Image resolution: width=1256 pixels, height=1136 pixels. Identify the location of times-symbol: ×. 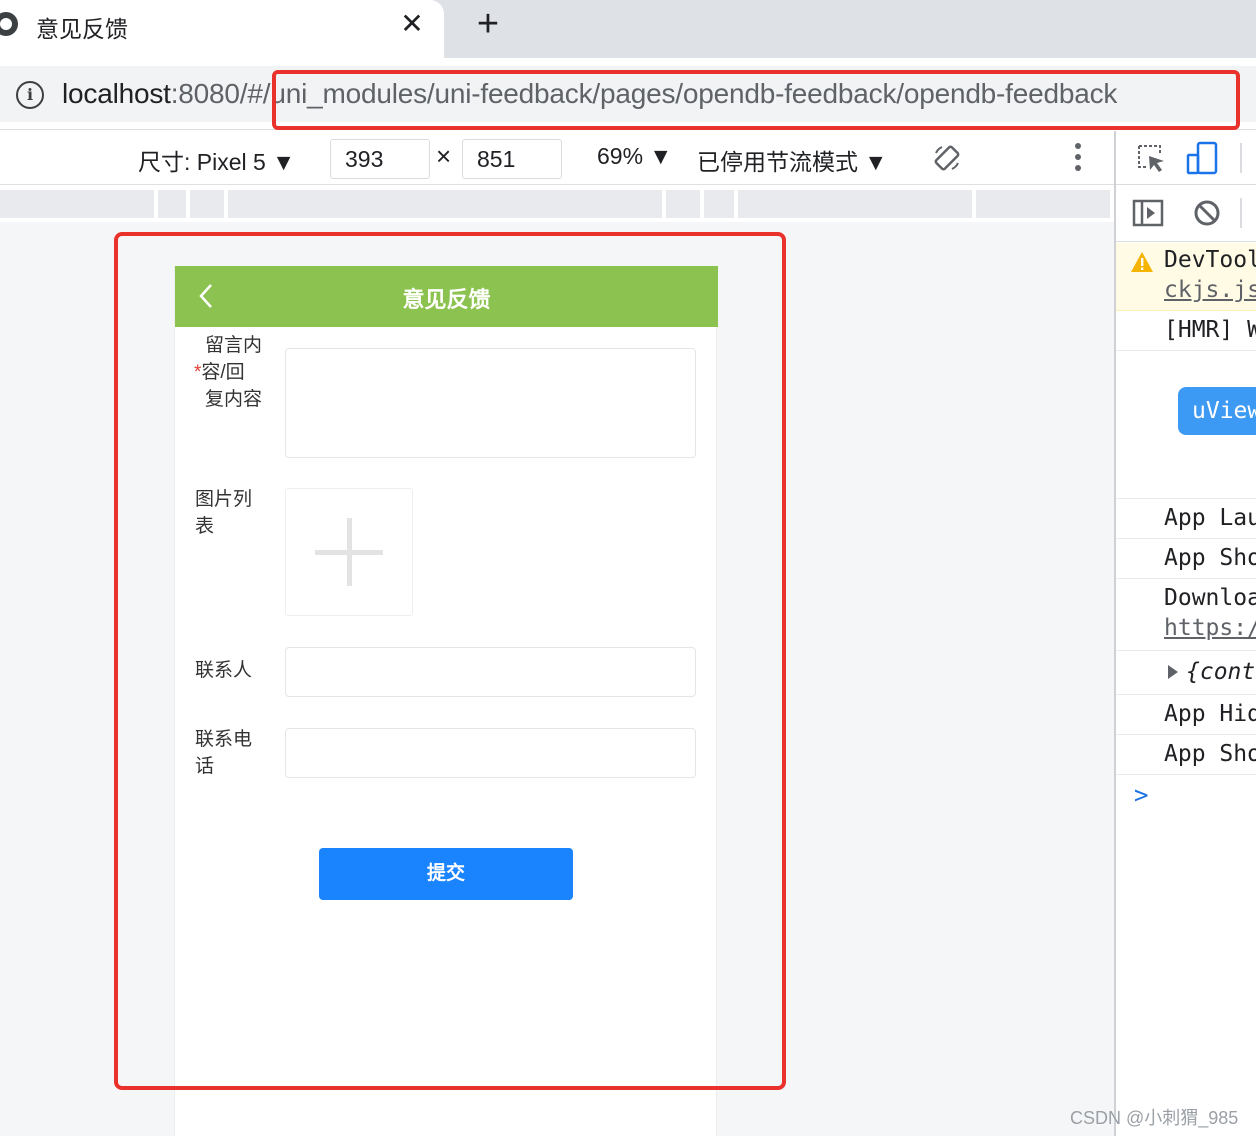
(444, 156).